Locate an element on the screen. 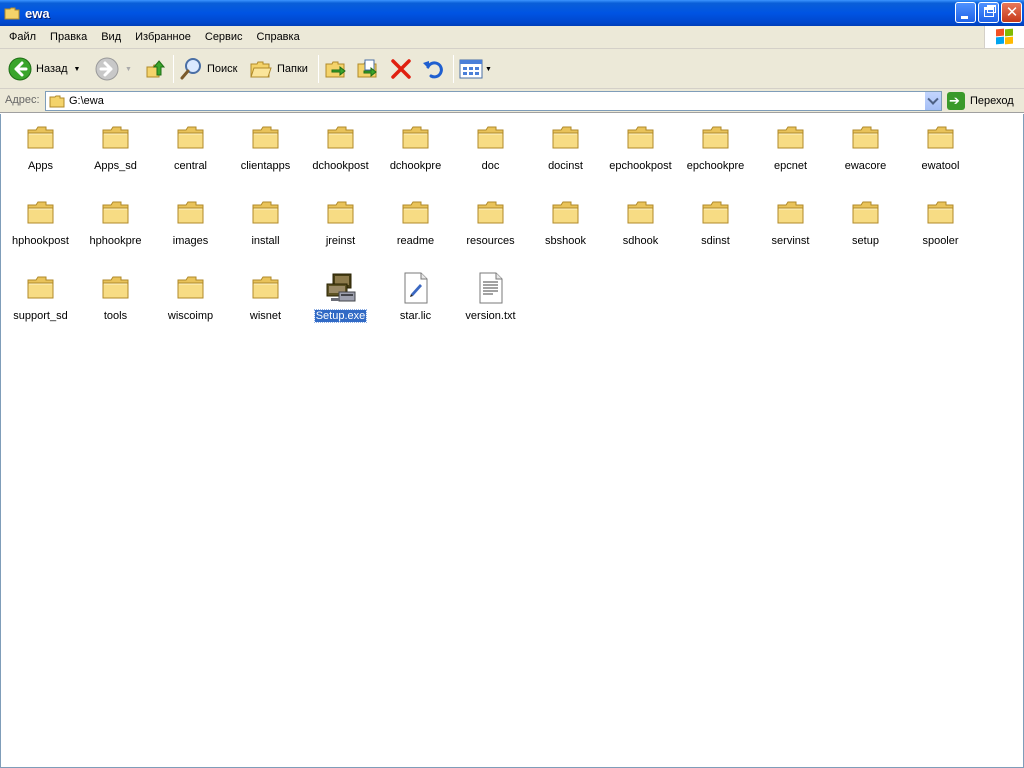 This screenshot has height=768, width=1024. menu-tools: Сервис is located at coordinates (224, 37).